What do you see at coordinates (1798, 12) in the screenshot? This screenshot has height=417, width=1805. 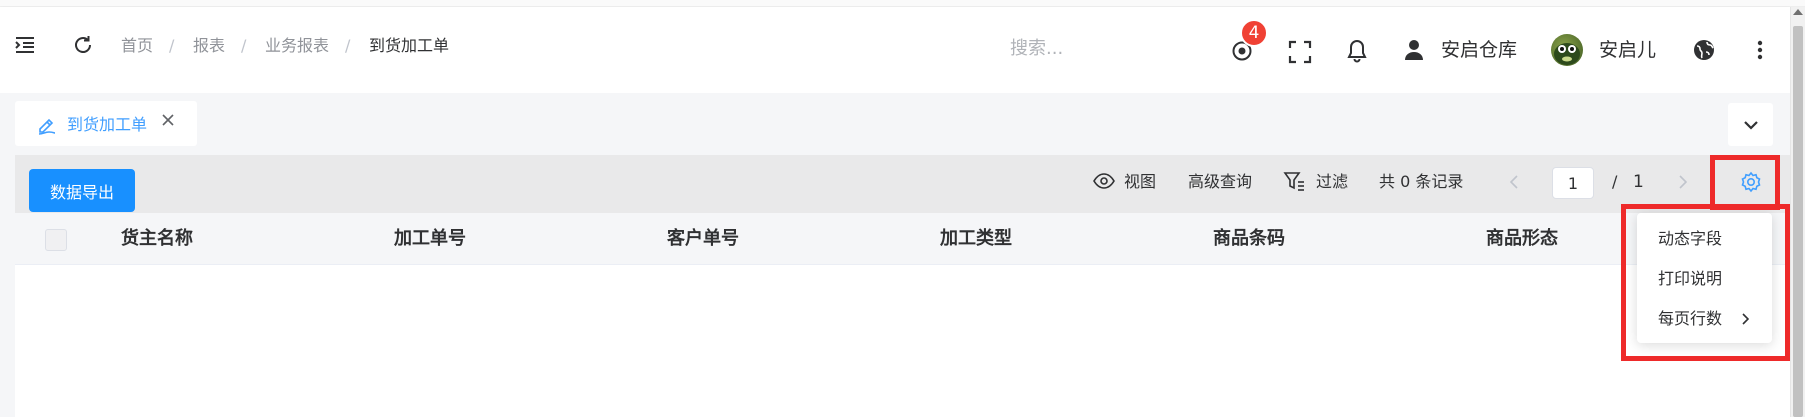 I see `scroll-up-arrow-icon` at bounding box center [1798, 12].